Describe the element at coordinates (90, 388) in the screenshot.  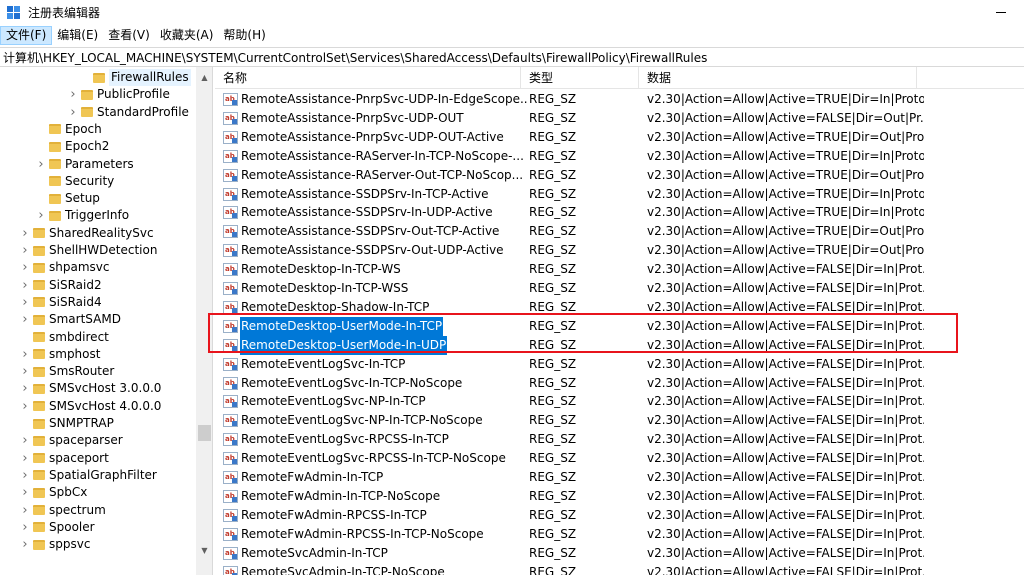
I see `tree-item: › SMSvcHost 3.0.0.0` at that location.